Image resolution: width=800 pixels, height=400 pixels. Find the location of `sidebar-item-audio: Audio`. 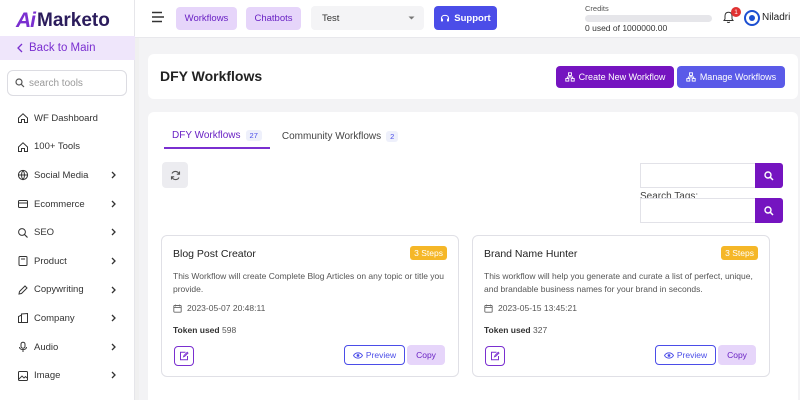

sidebar-item-audio: Audio is located at coordinates (67, 347).